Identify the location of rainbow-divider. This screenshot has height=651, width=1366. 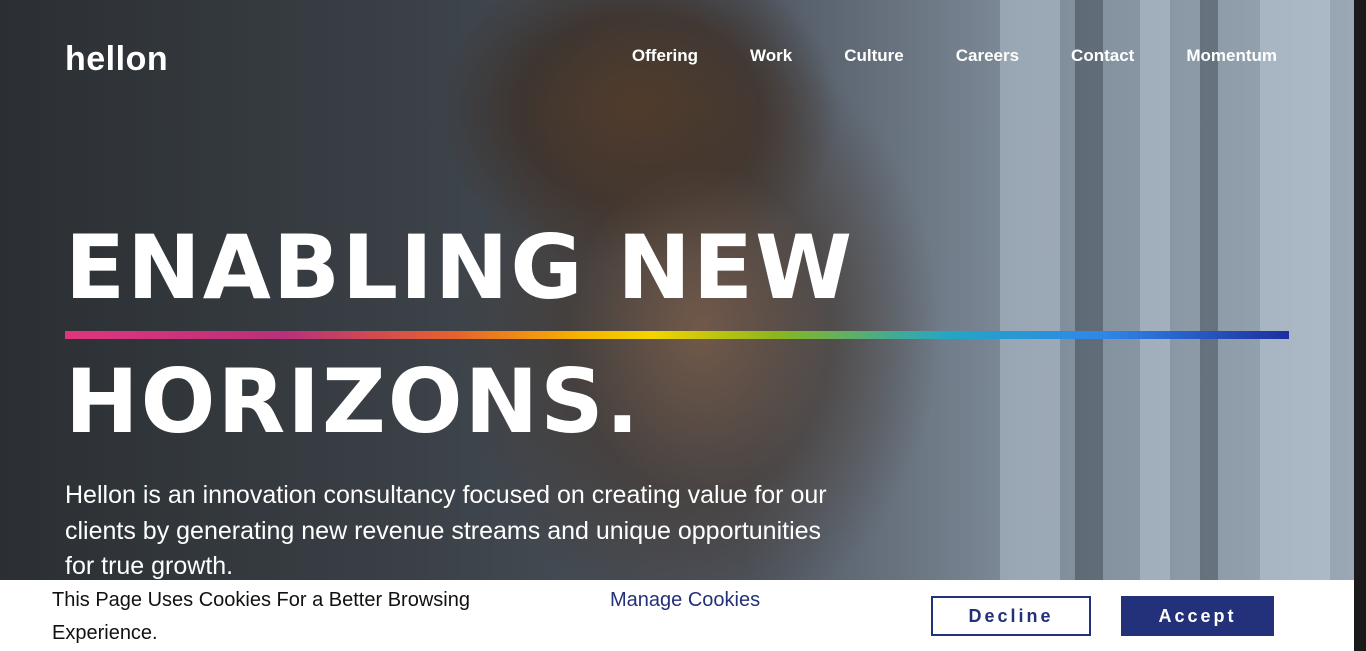
(677, 335).